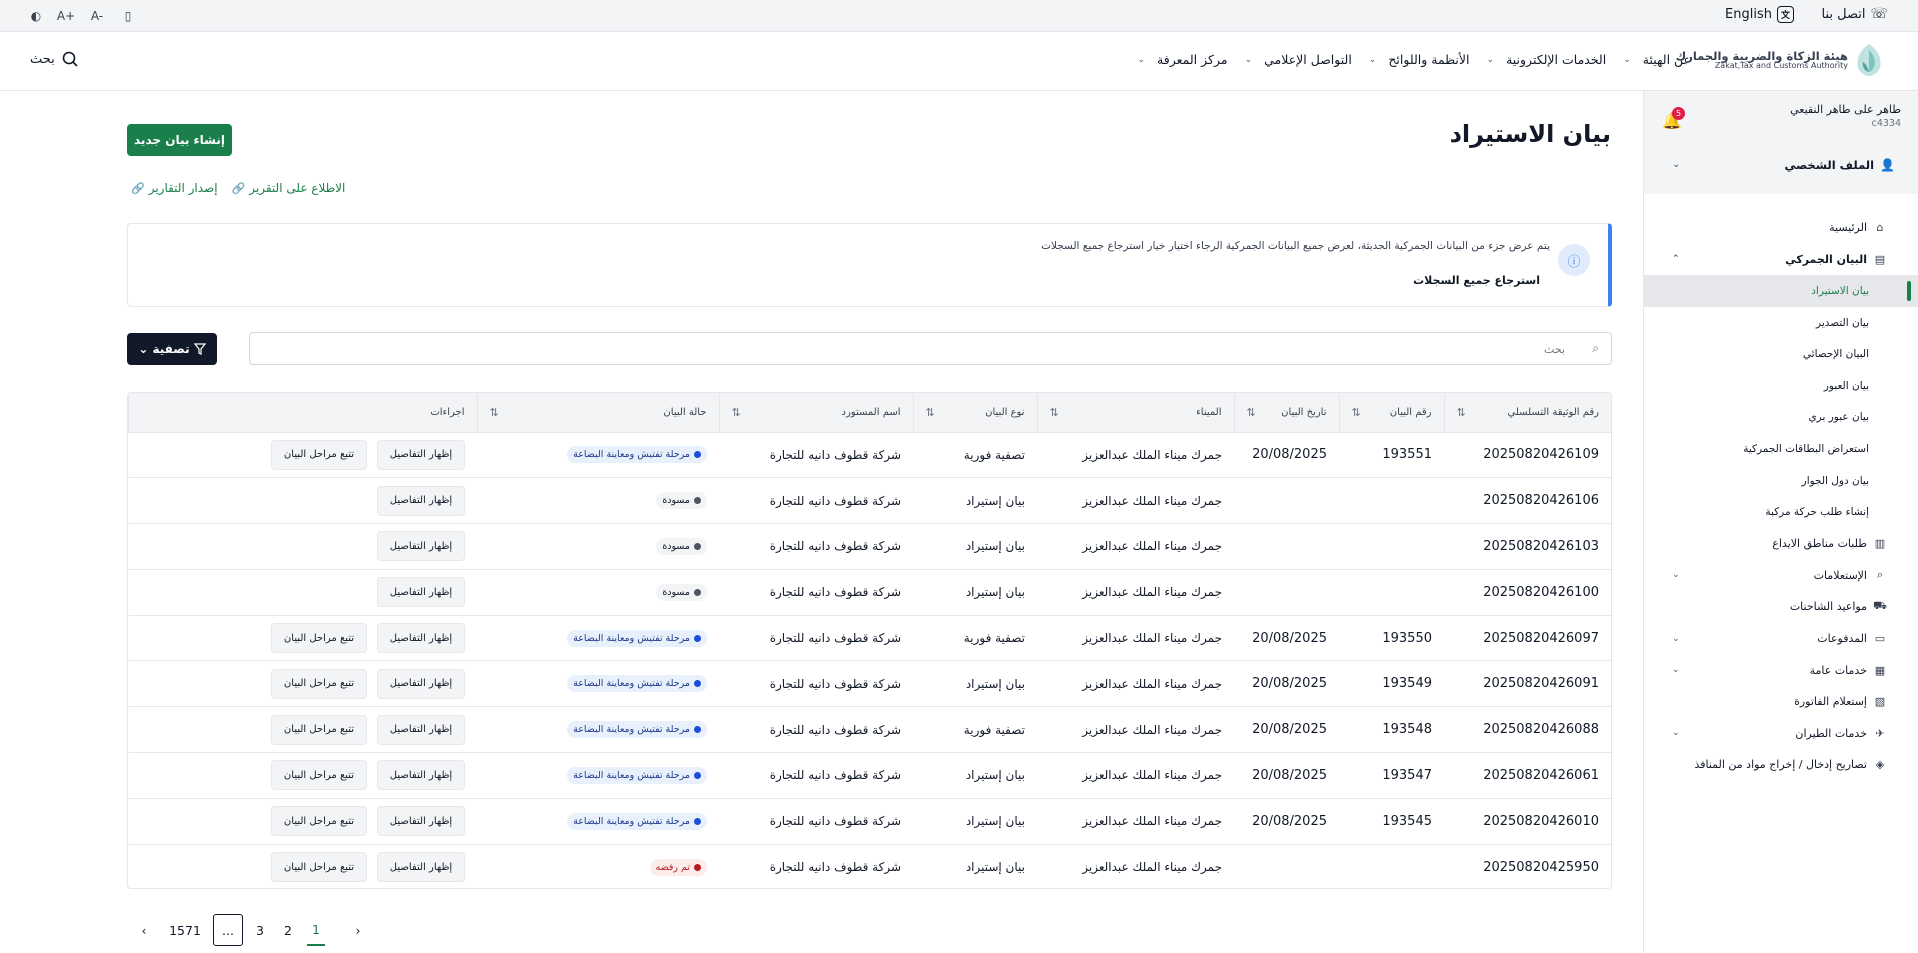  What do you see at coordinates (1781, 260) in the screenshot?
I see `sidebar-item: ⌃ البيان الجمركي ▤` at bounding box center [1781, 260].